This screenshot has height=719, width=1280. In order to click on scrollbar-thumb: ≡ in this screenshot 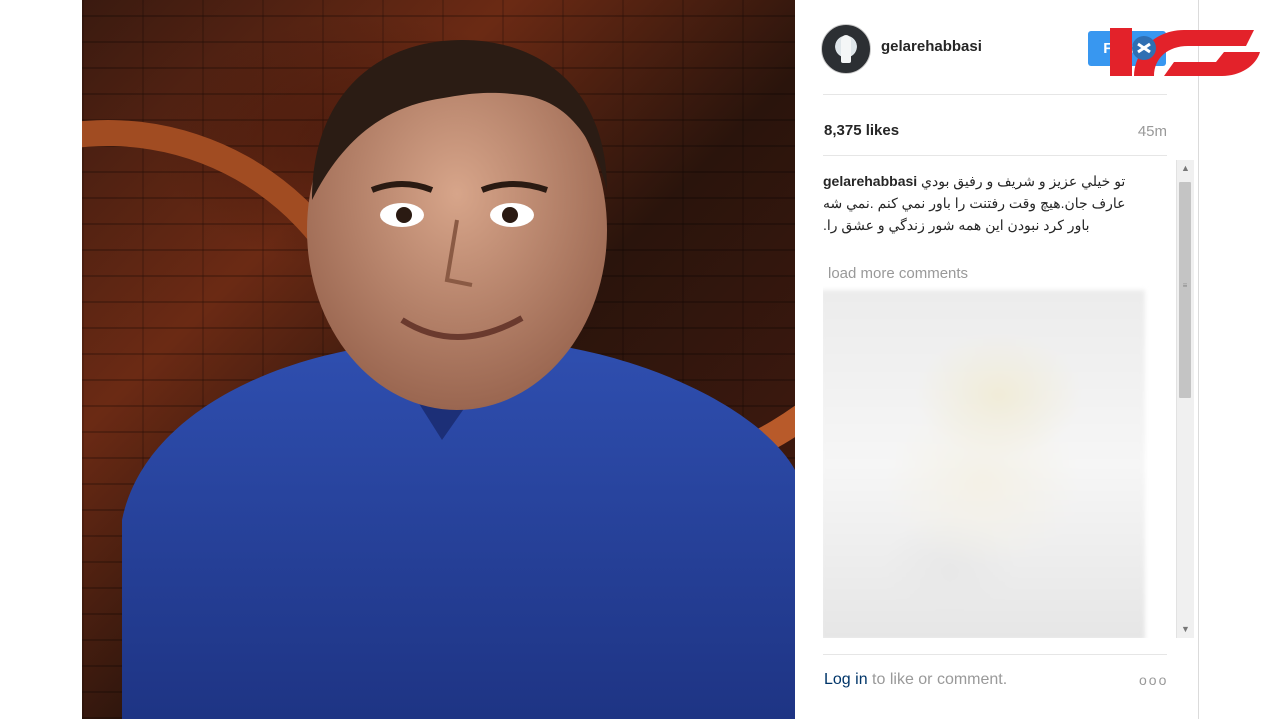, I will do `click(1185, 290)`.